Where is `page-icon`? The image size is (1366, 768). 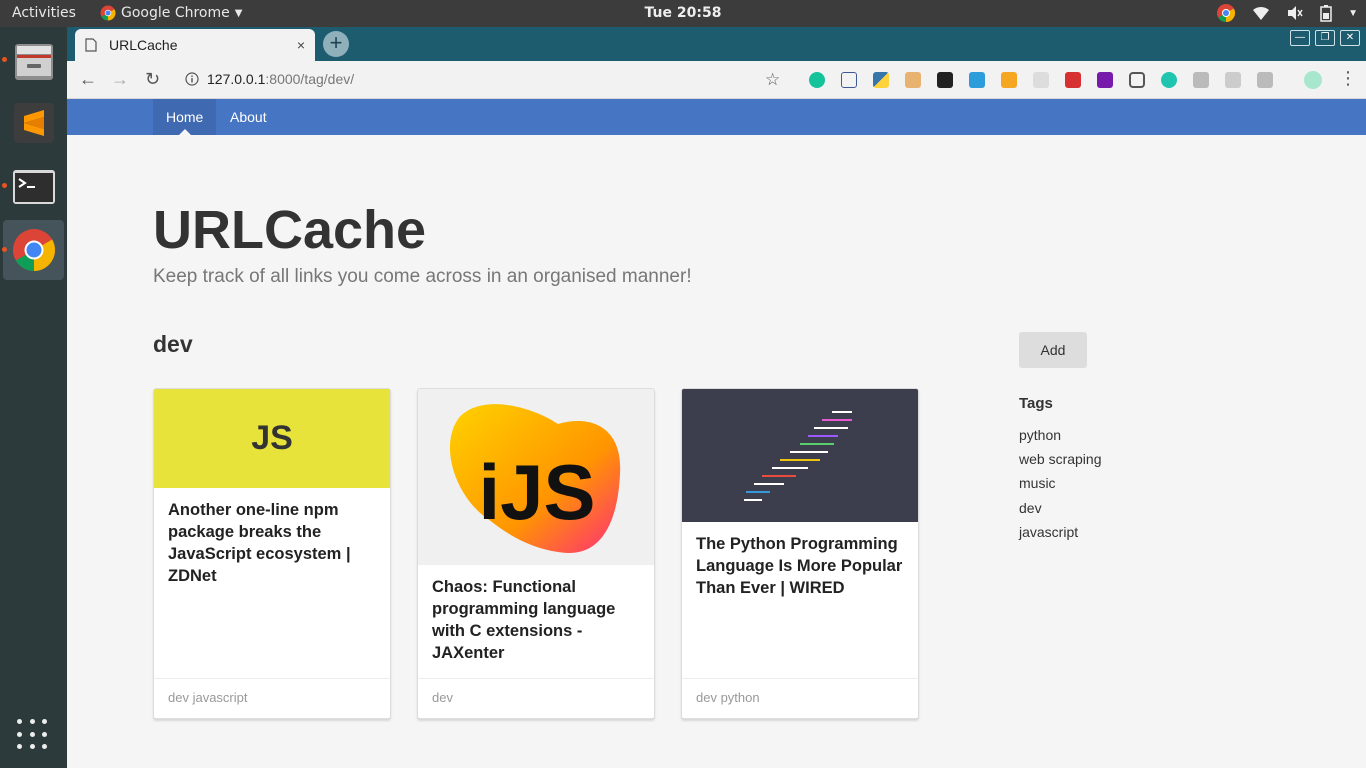
page-icon is located at coordinates (91, 45).